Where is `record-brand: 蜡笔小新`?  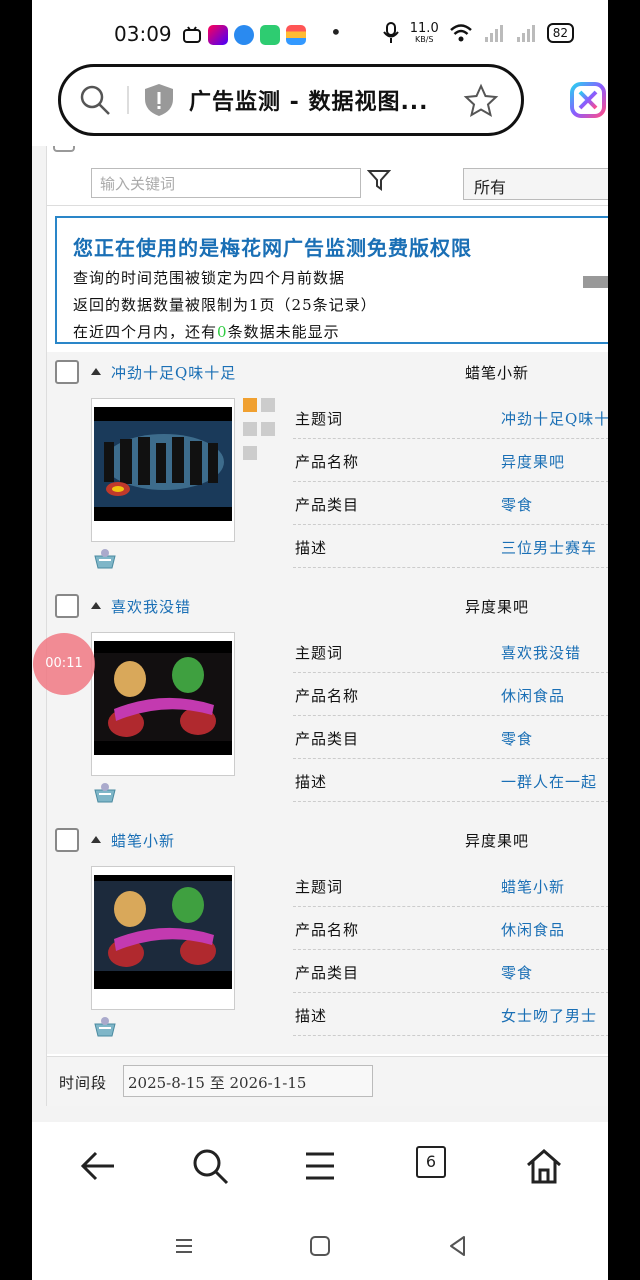 record-brand: 蜡笔小新 is located at coordinates (497, 373).